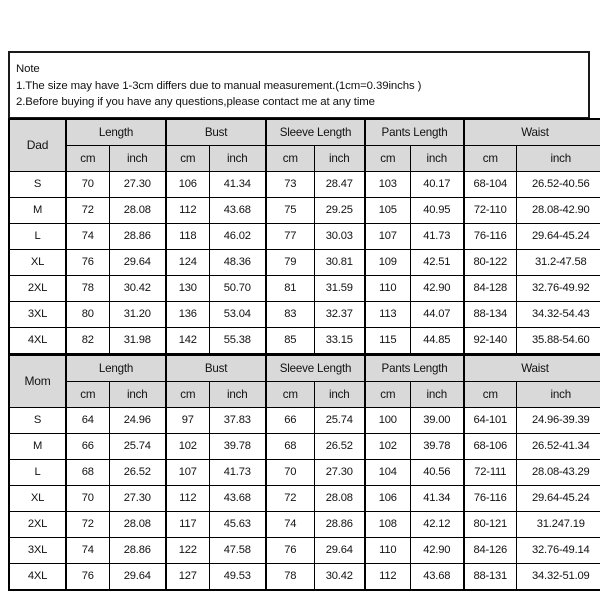  What do you see at coordinates (238, 576) in the screenshot?
I see `cell-bust_in: 49.53` at bounding box center [238, 576].